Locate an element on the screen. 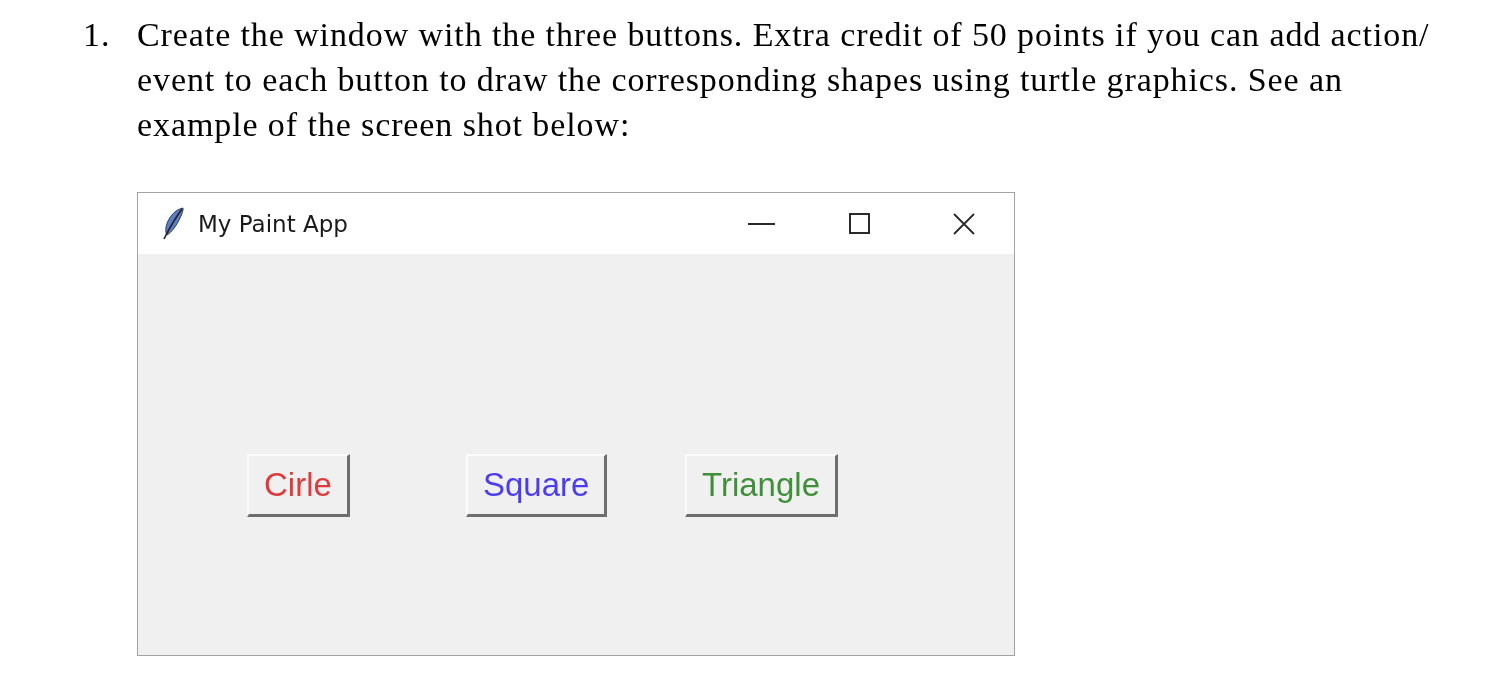 Image resolution: width=1511 pixels, height=693 pixels. minimize-icon is located at coordinates (761, 223).